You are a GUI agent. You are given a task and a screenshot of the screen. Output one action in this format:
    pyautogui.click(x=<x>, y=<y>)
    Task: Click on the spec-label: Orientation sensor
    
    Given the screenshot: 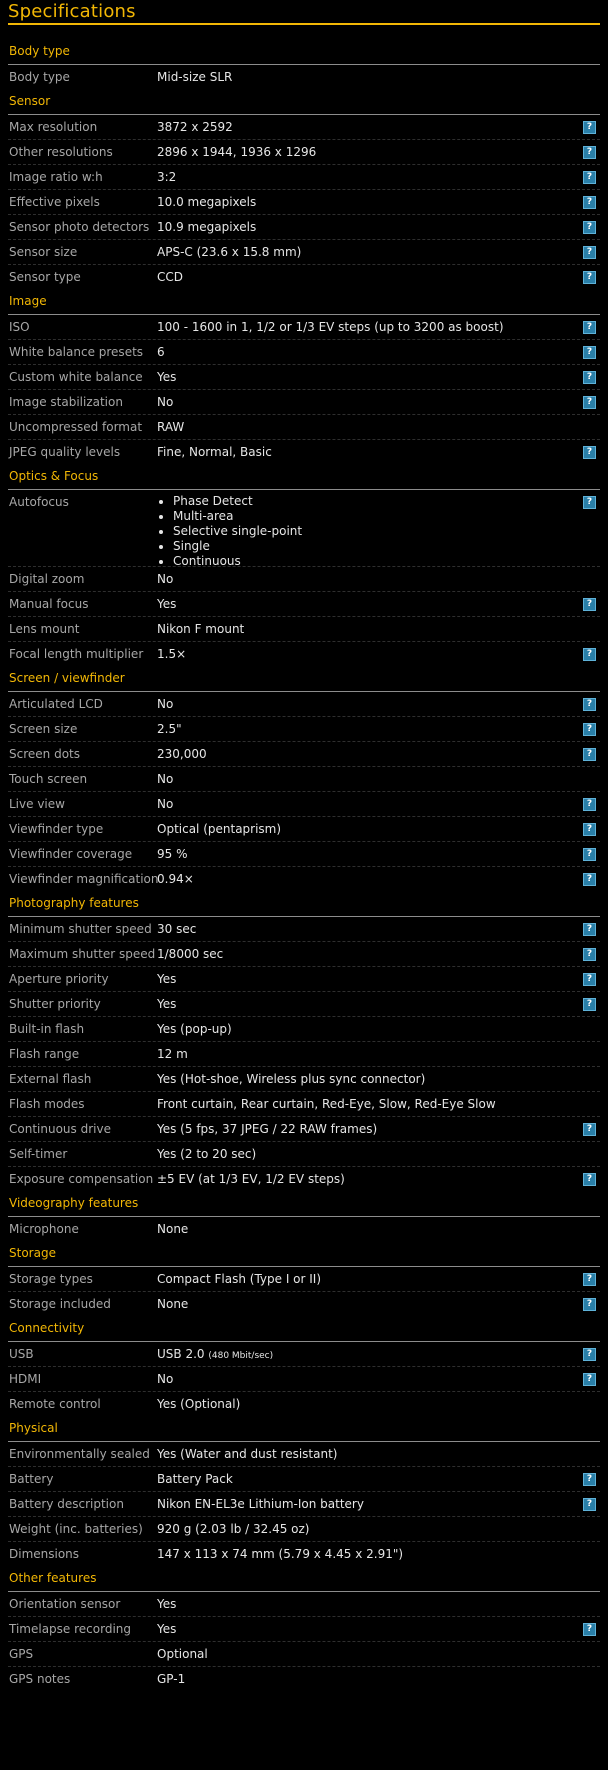 What is the action you would take?
    pyautogui.click(x=65, y=1604)
    